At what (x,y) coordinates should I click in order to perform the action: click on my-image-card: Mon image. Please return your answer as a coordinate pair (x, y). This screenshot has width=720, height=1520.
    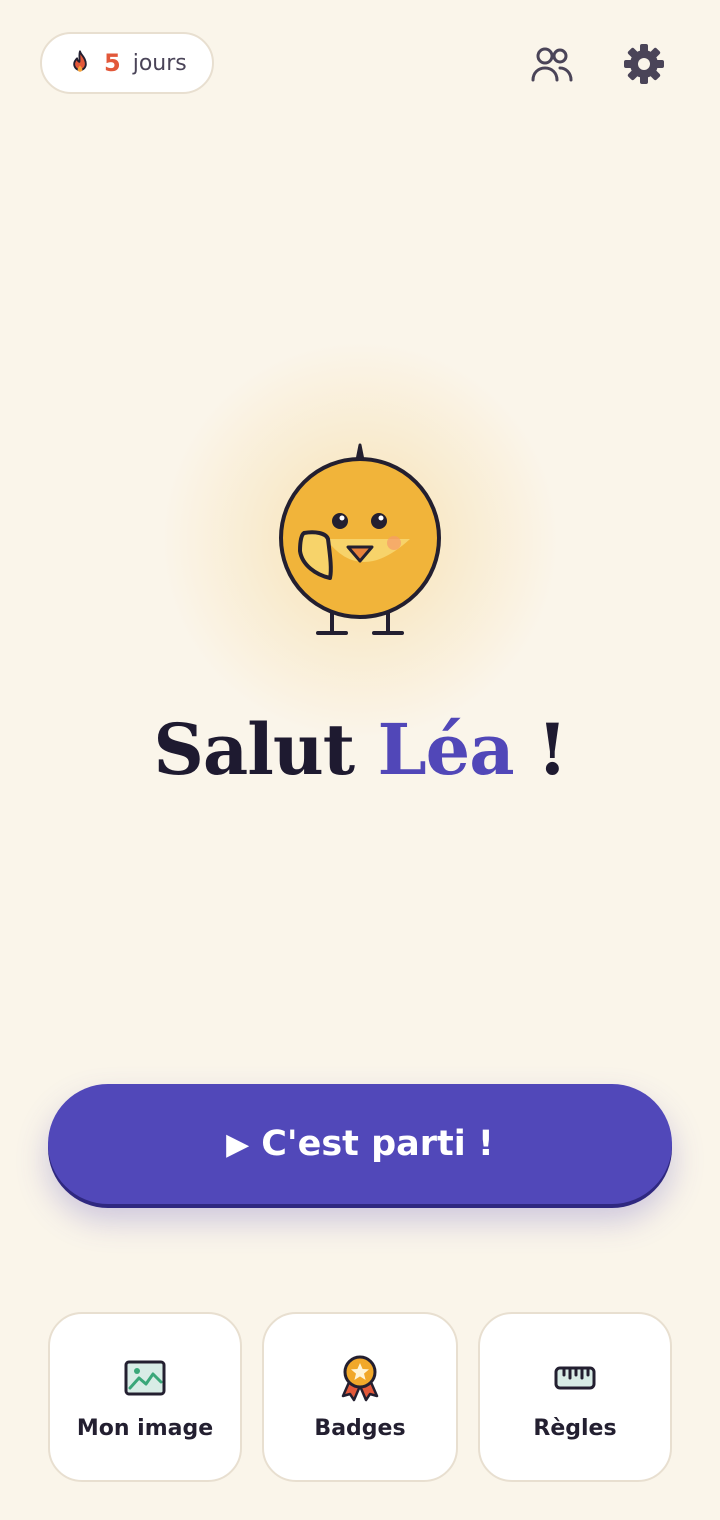
    Looking at the image, I should click on (145, 1397).